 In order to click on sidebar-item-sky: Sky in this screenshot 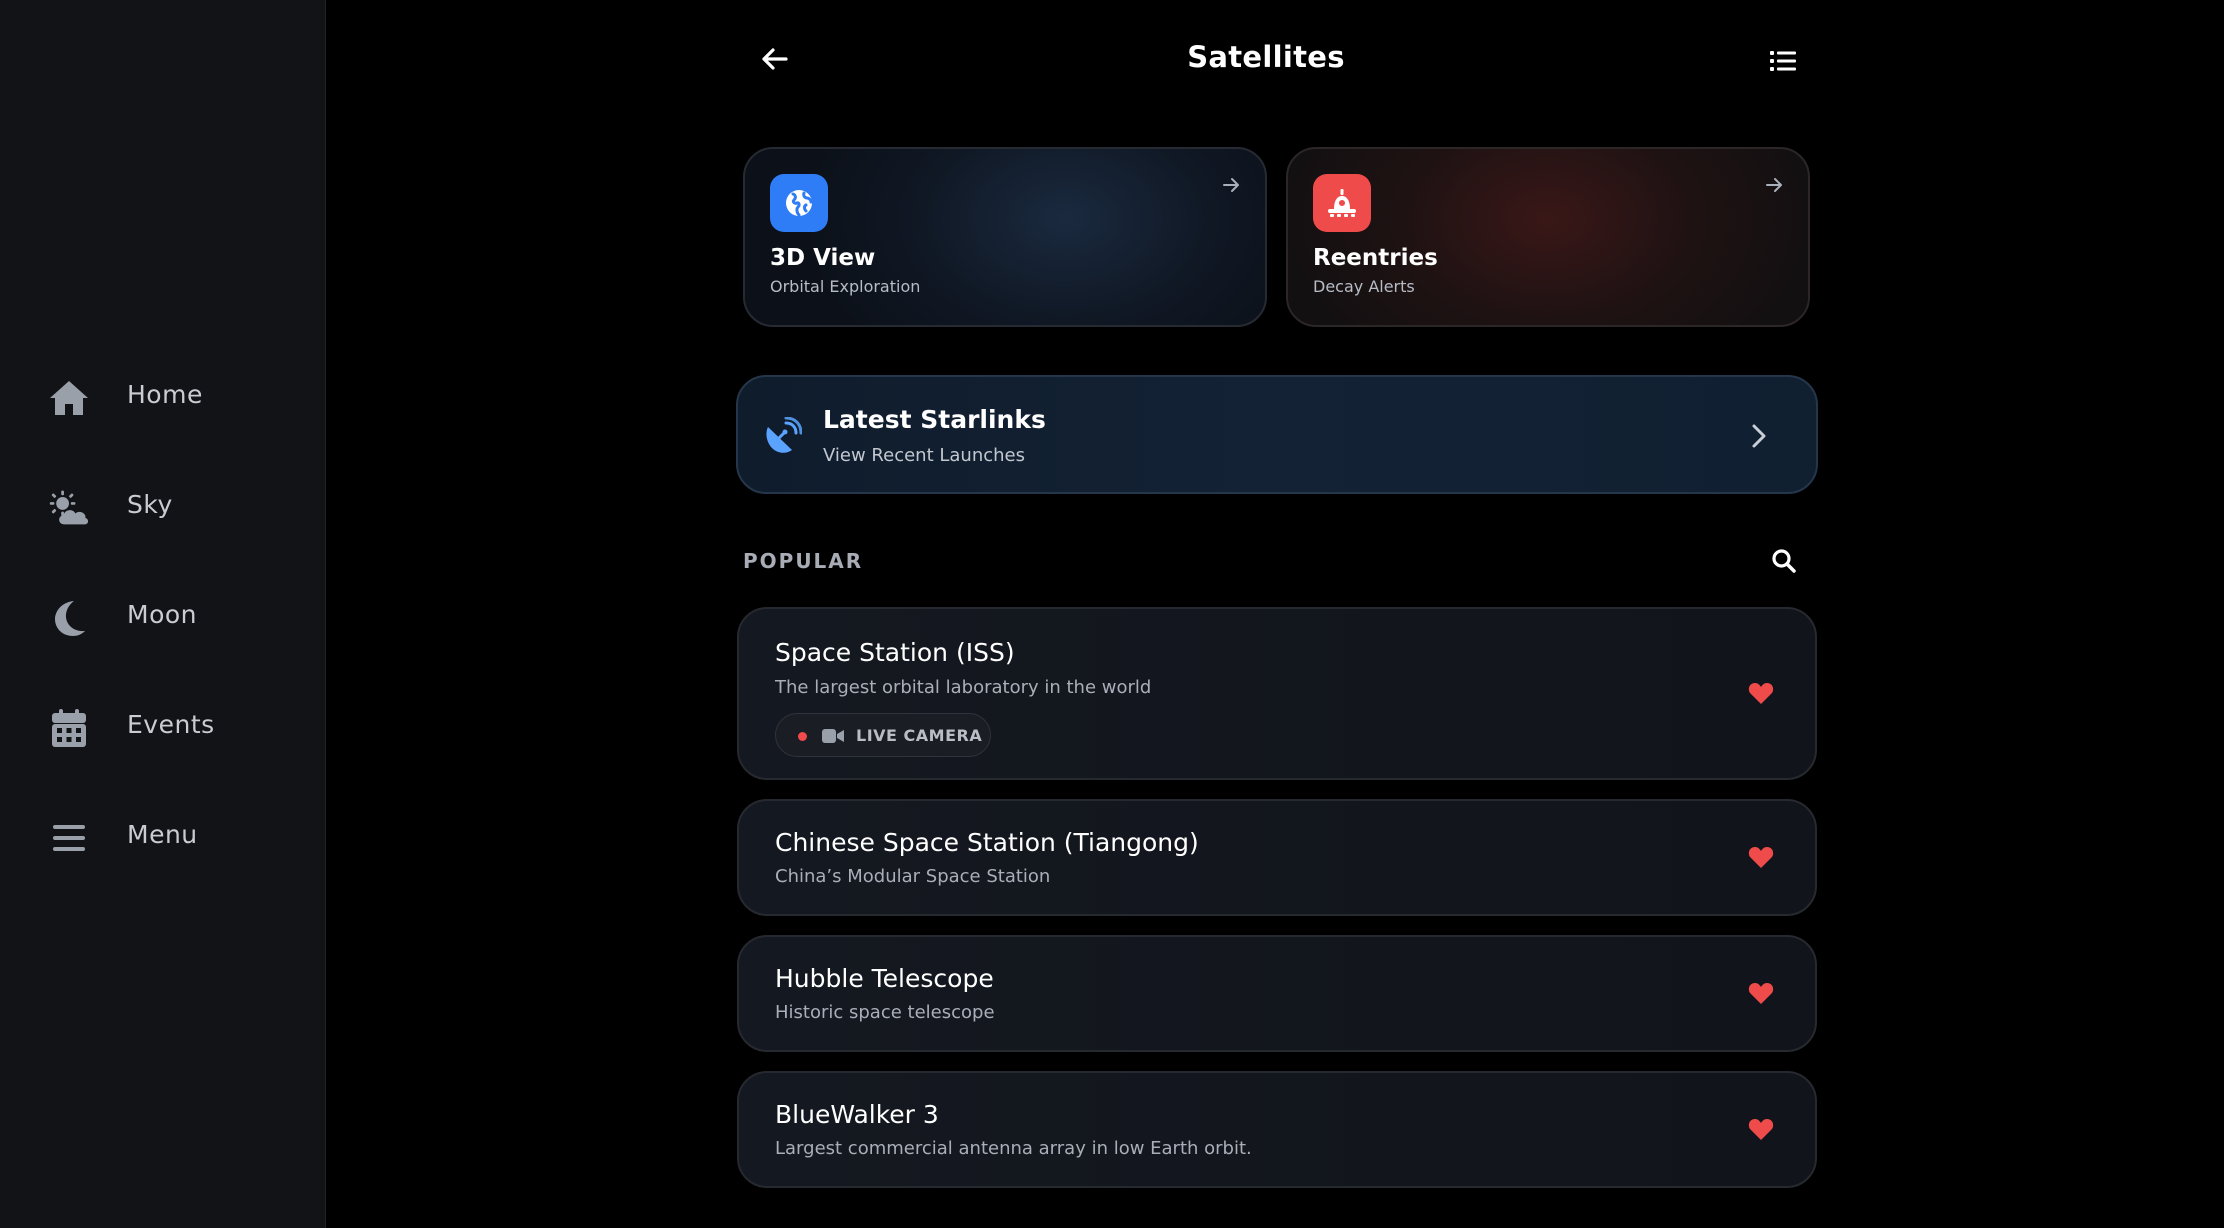, I will do `click(163, 507)`.